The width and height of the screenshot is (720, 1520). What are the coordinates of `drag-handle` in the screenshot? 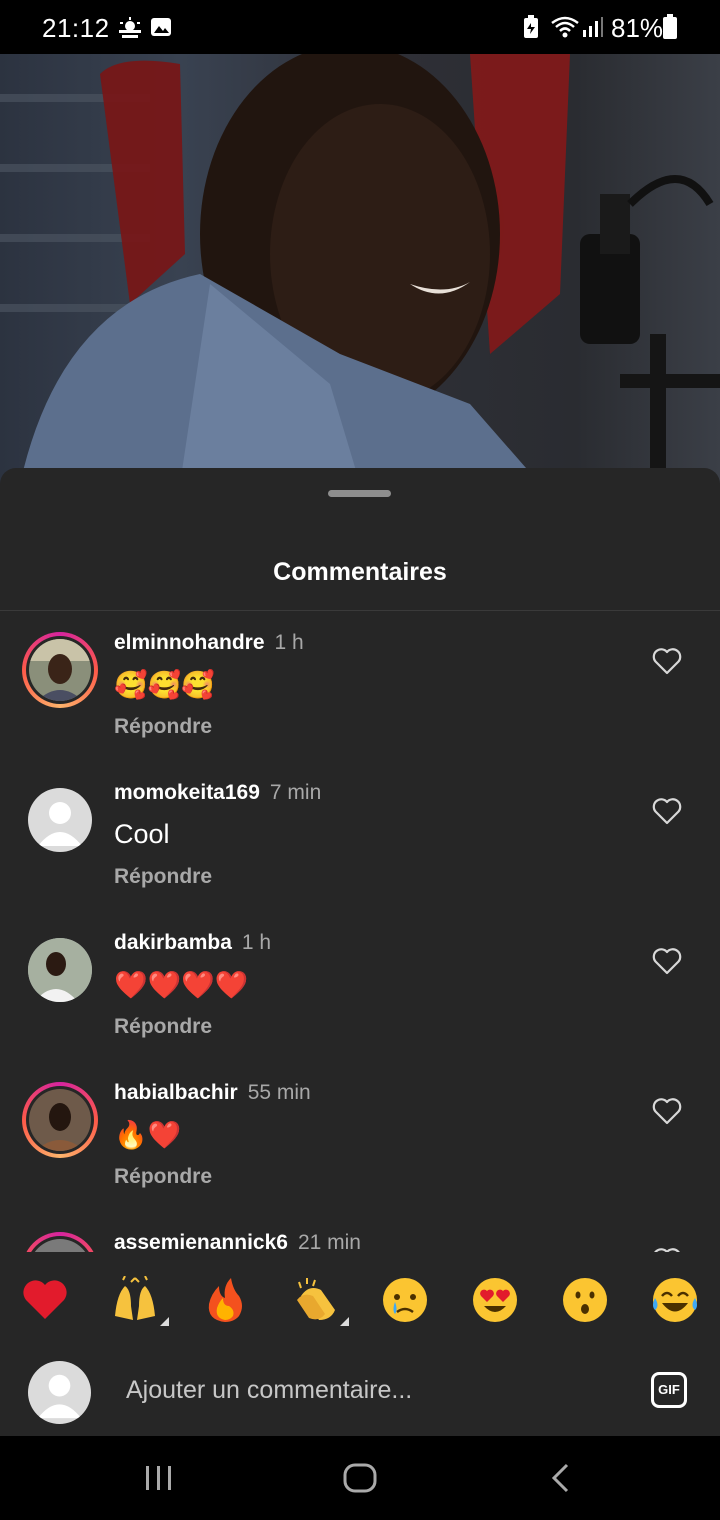 It's located at (359, 493).